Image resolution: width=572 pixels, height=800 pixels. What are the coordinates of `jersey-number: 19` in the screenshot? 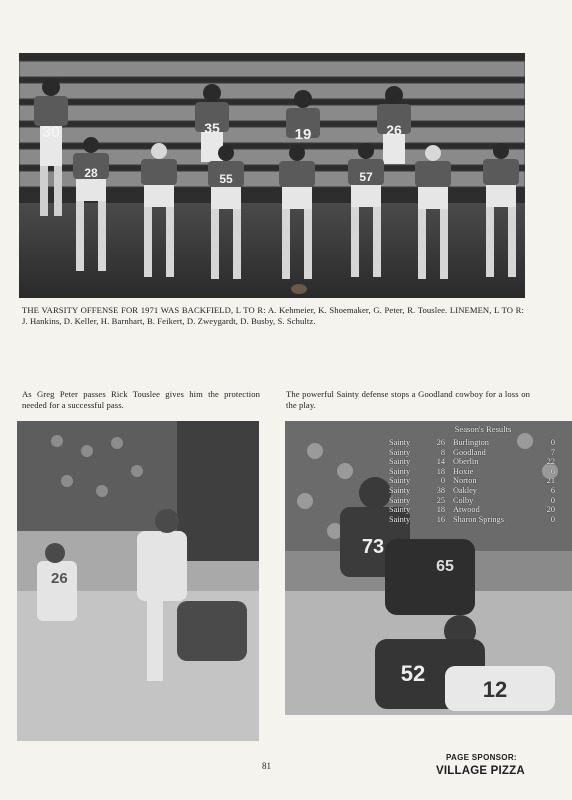 It's located at (303, 134).